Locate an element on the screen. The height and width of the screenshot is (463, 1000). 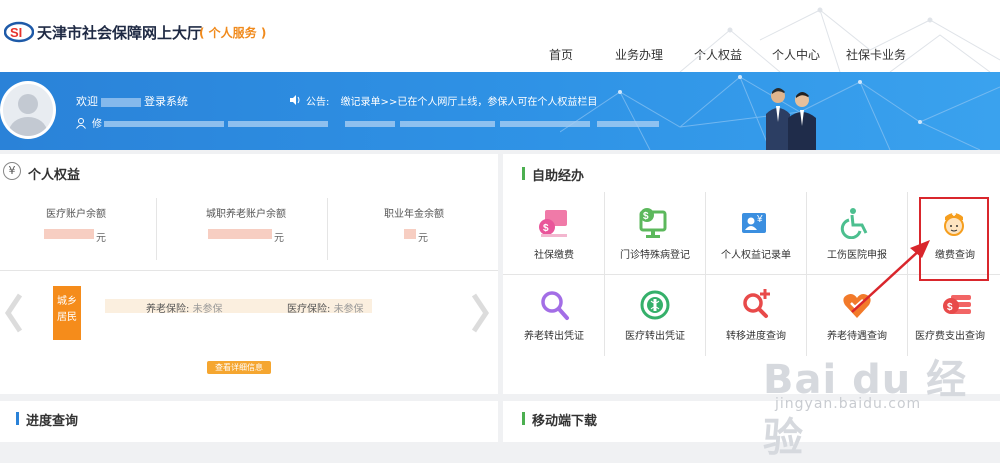
search-icon is located at coordinates (555, 305).